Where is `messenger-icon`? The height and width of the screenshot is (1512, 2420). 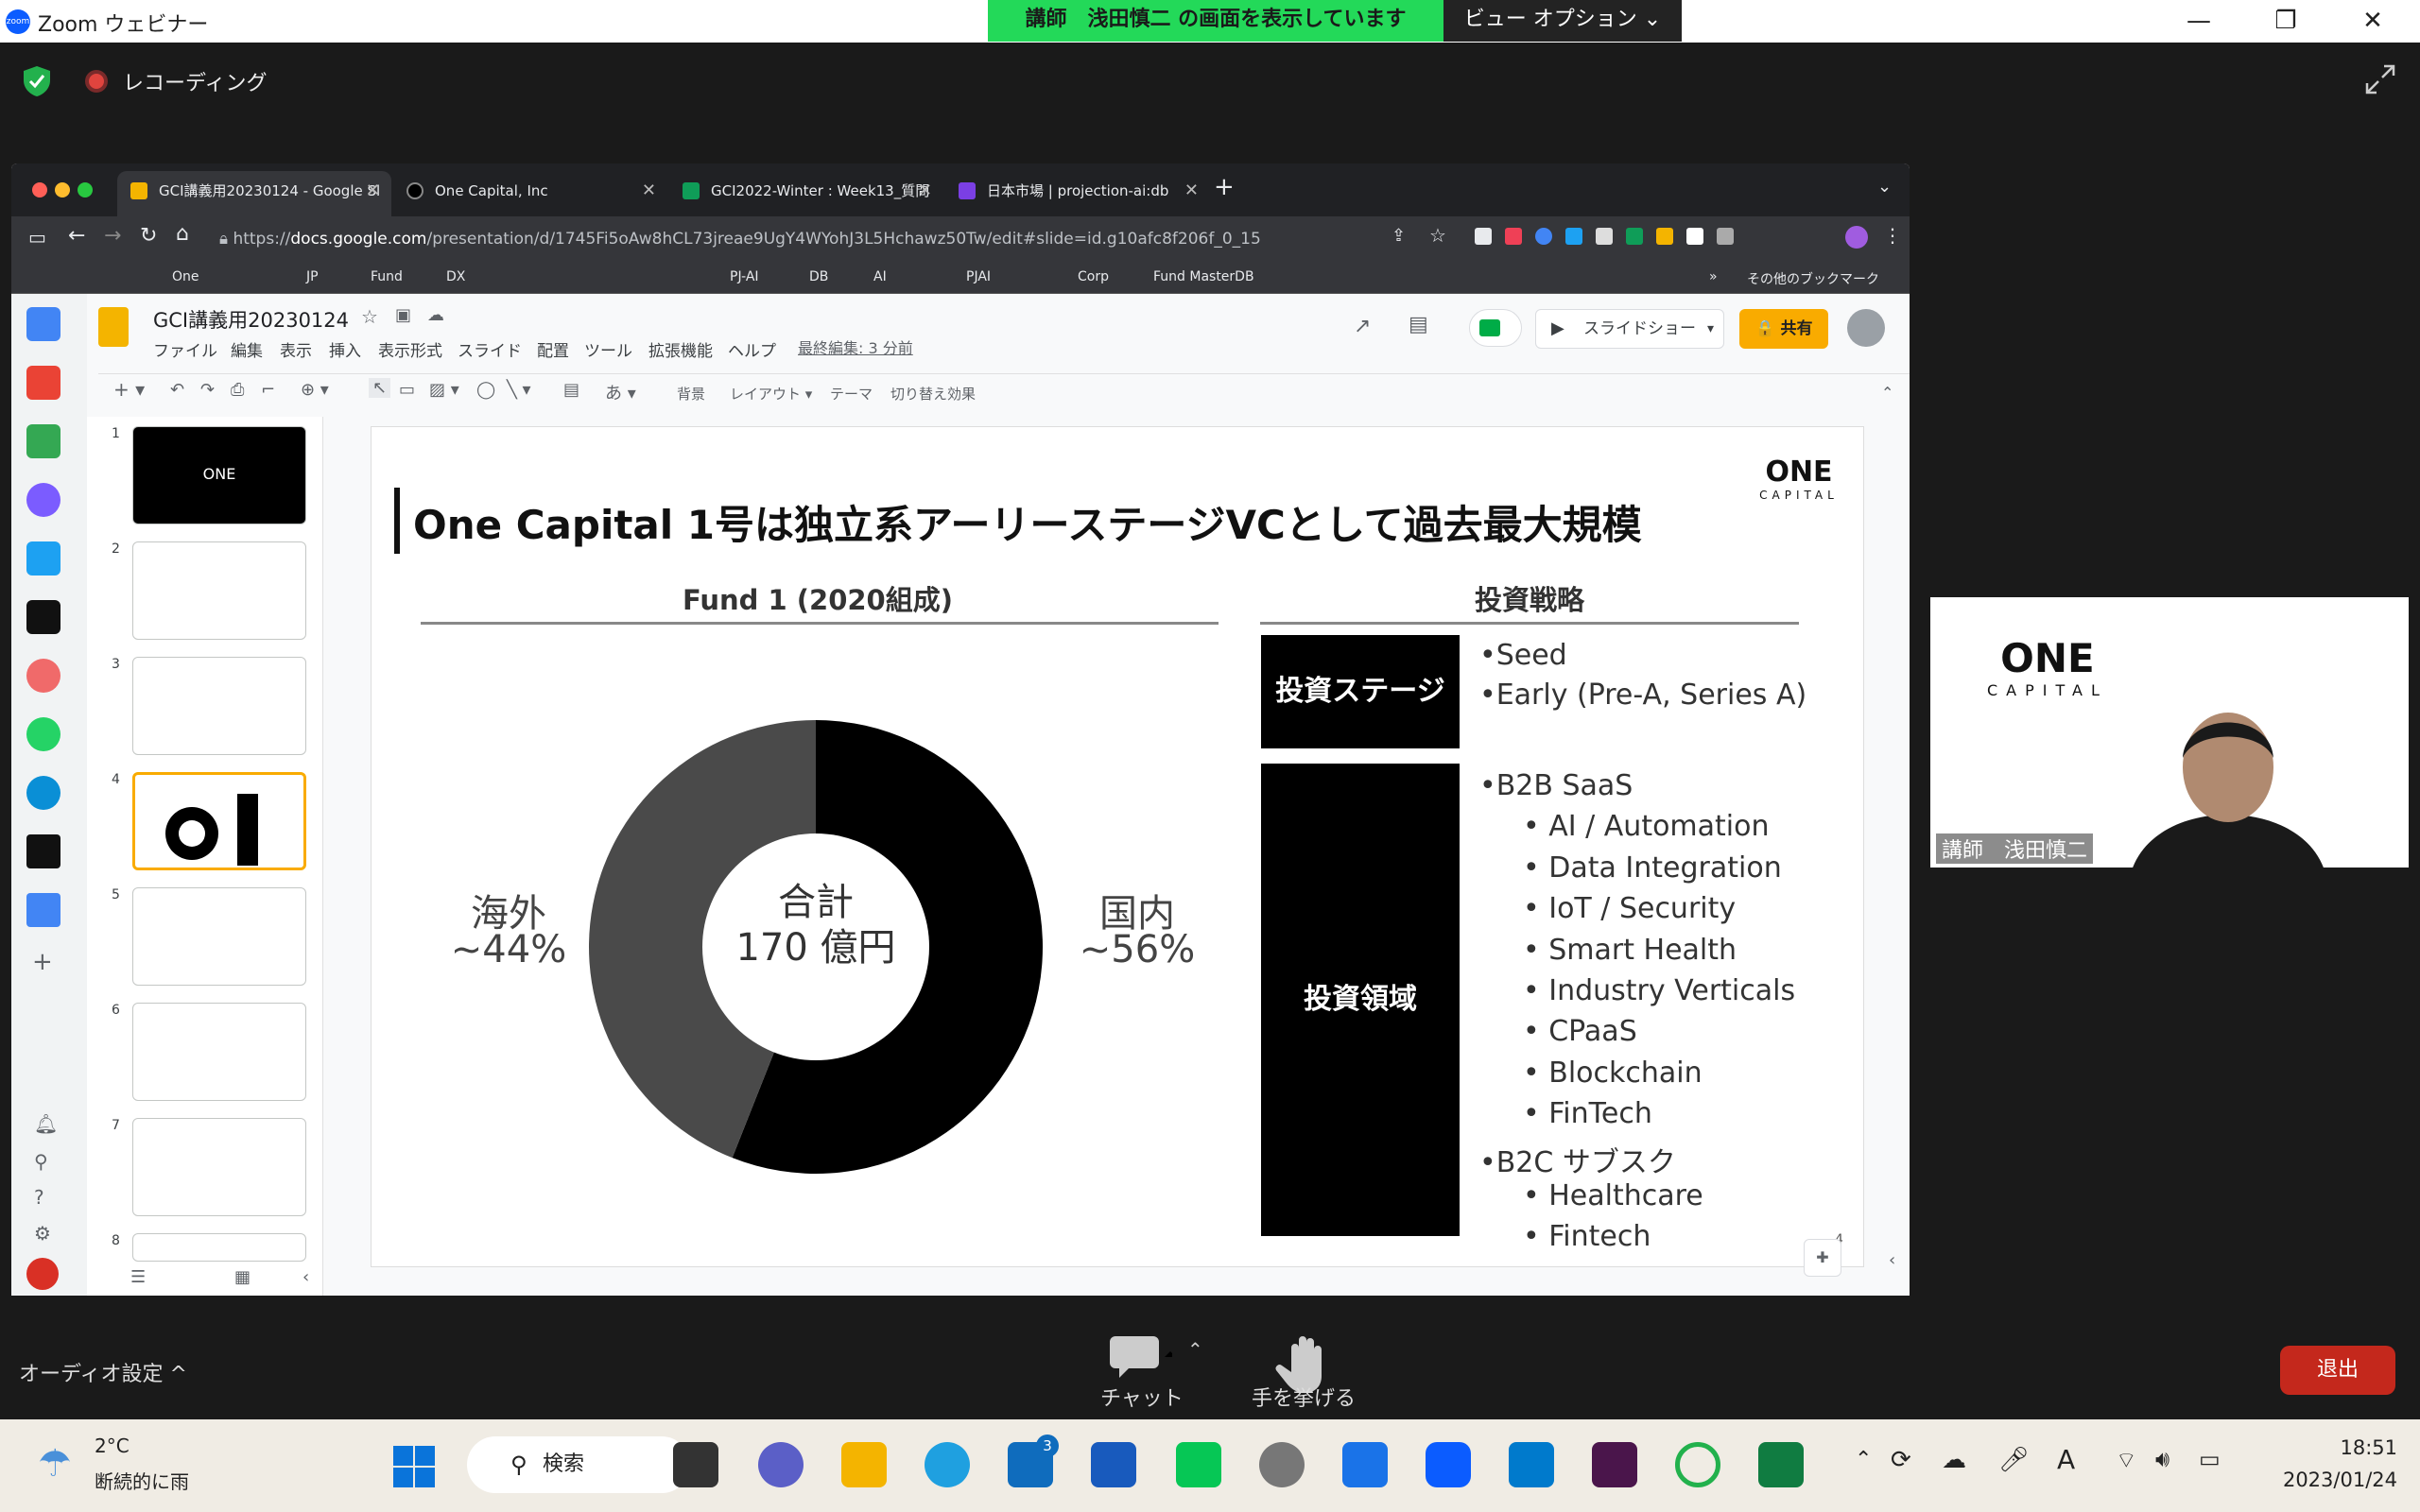
messenger-icon is located at coordinates (43, 500).